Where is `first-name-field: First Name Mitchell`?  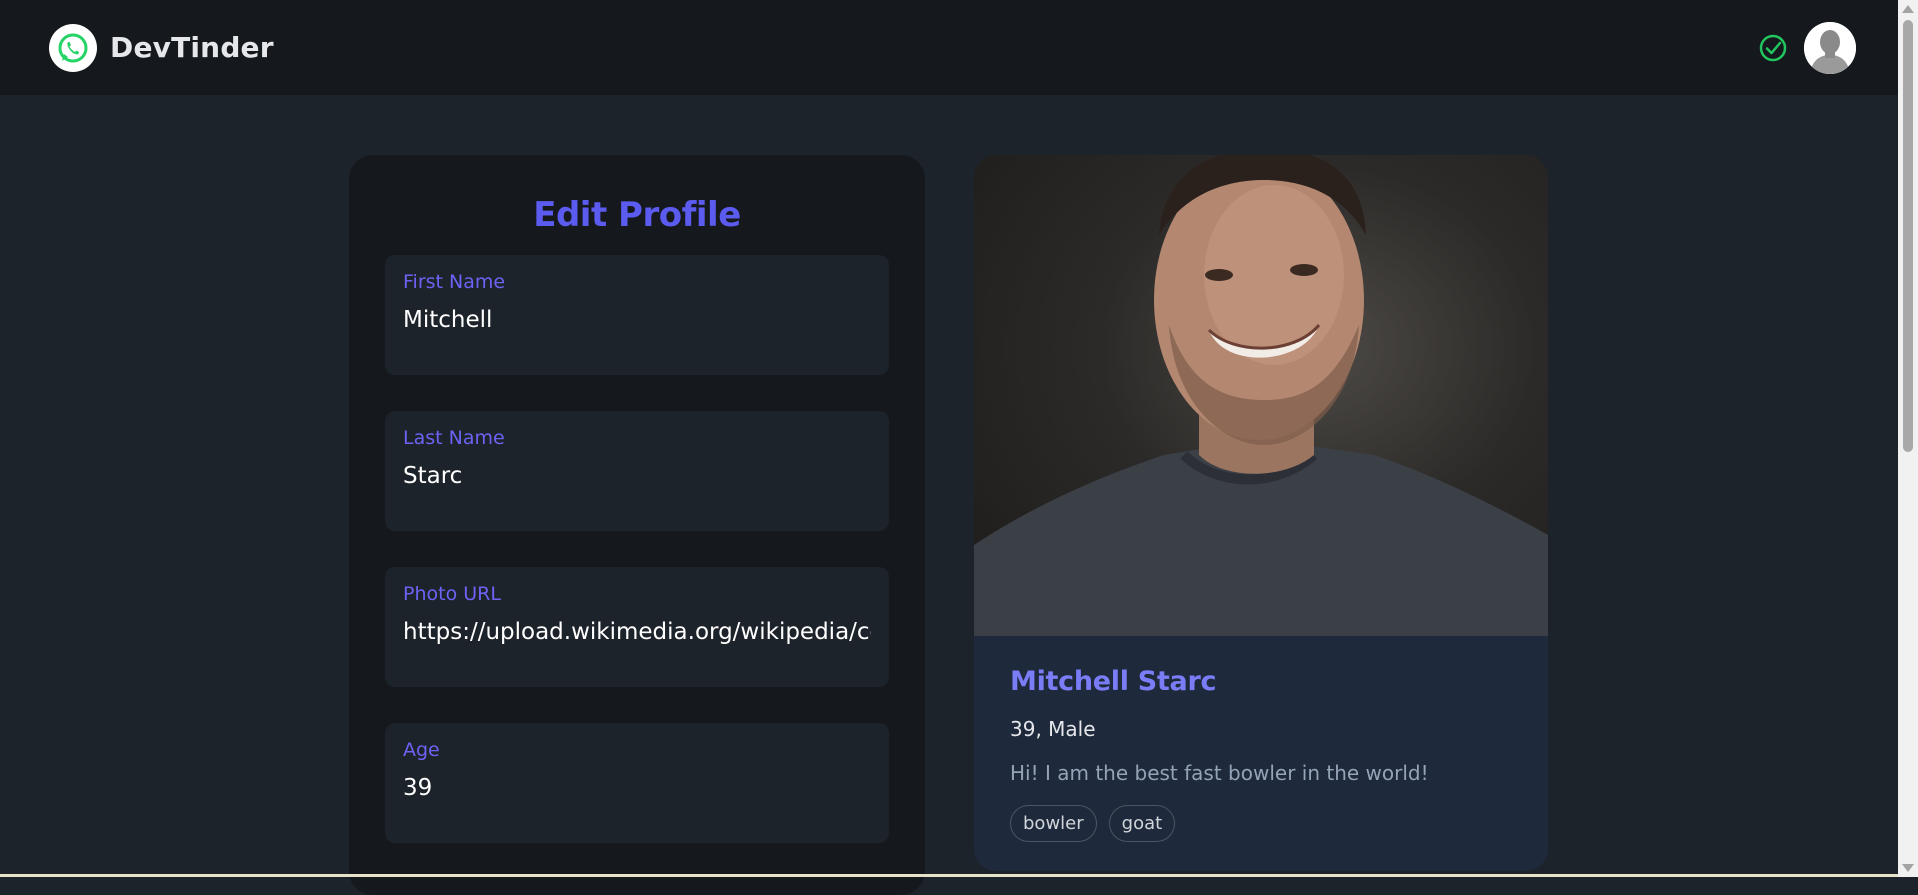
first-name-field: First Name Mitchell is located at coordinates (637, 315).